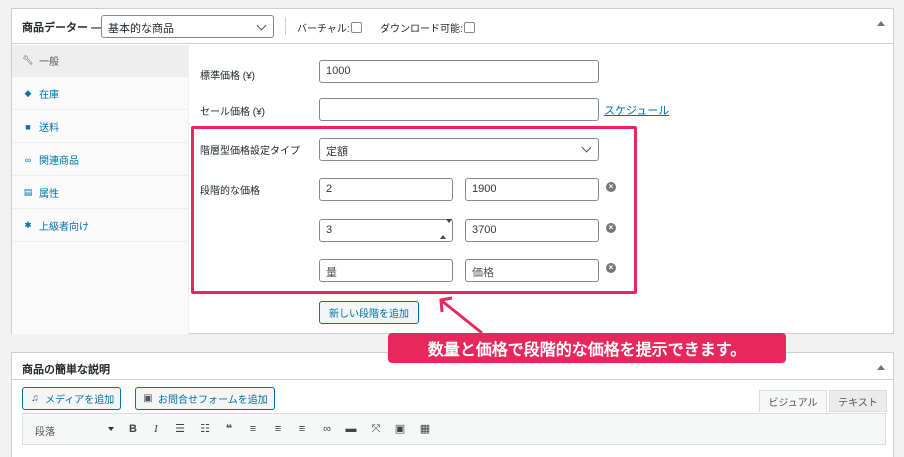 The image size is (904, 457). Describe the element at coordinates (278, 429) in the screenshot. I see `align-center-icon: ≡` at that location.